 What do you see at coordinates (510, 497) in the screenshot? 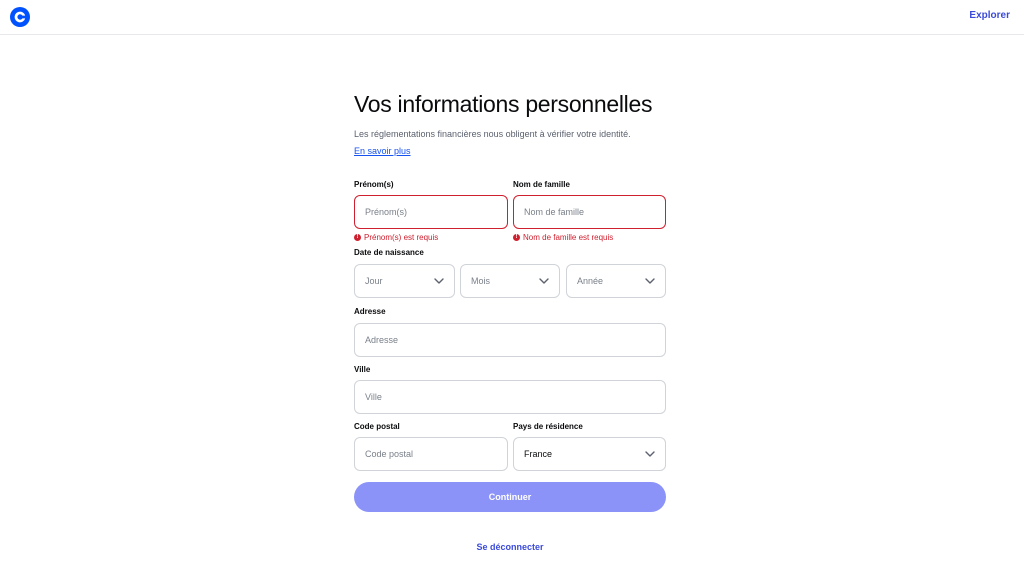
I see `continue-button: Continuer` at bounding box center [510, 497].